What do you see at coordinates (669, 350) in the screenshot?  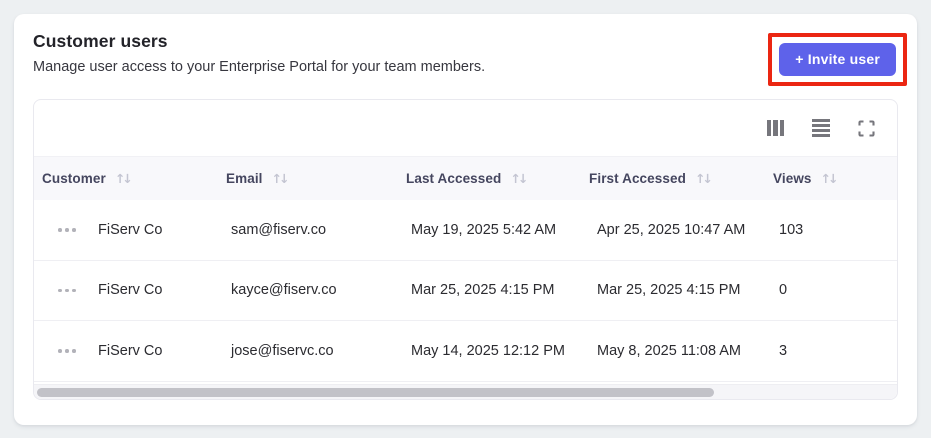 I see `cell-first-accessed: May 8, 2025 11:08 AM` at bounding box center [669, 350].